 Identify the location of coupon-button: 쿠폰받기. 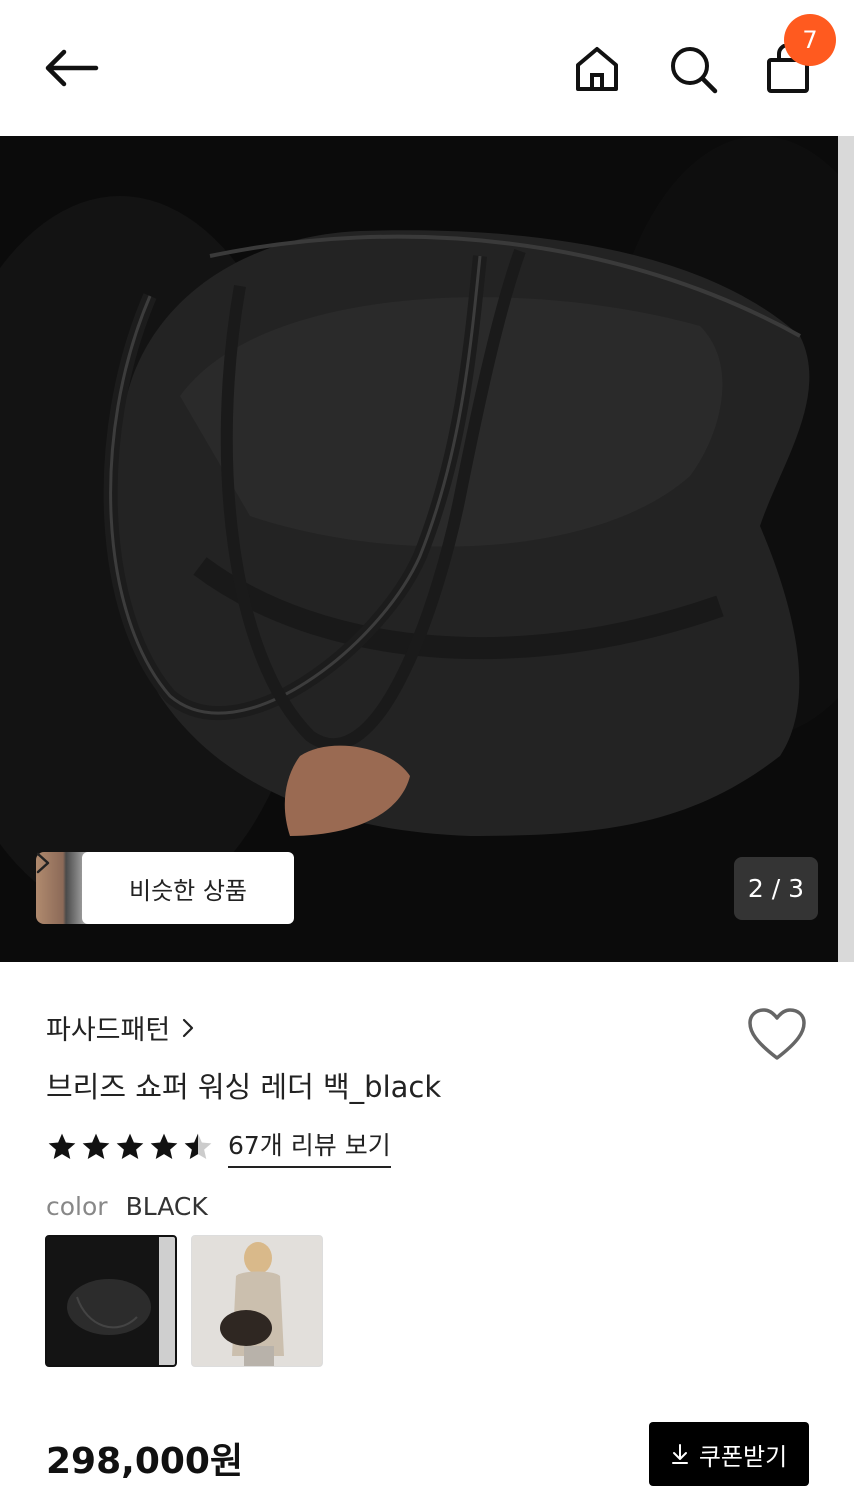
(729, 1454).